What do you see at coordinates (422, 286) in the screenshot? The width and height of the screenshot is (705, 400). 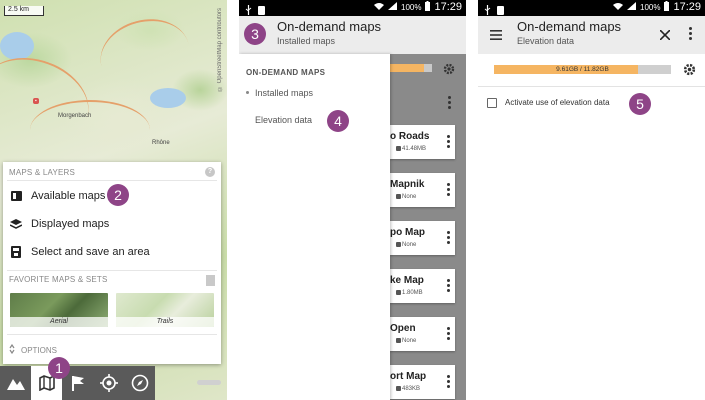 I see `map-card: ke Map 1.80MB` at bounding box center [422, 286].